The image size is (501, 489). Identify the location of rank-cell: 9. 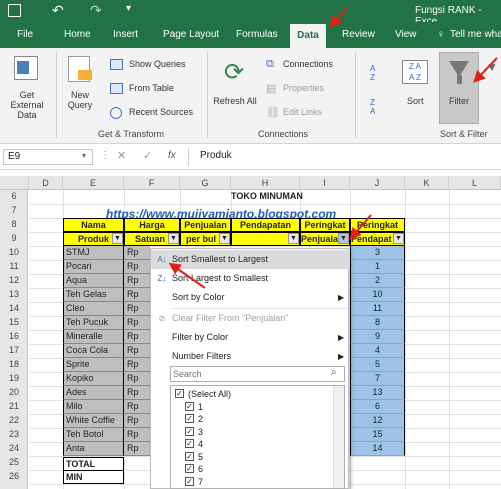
(377, 337).